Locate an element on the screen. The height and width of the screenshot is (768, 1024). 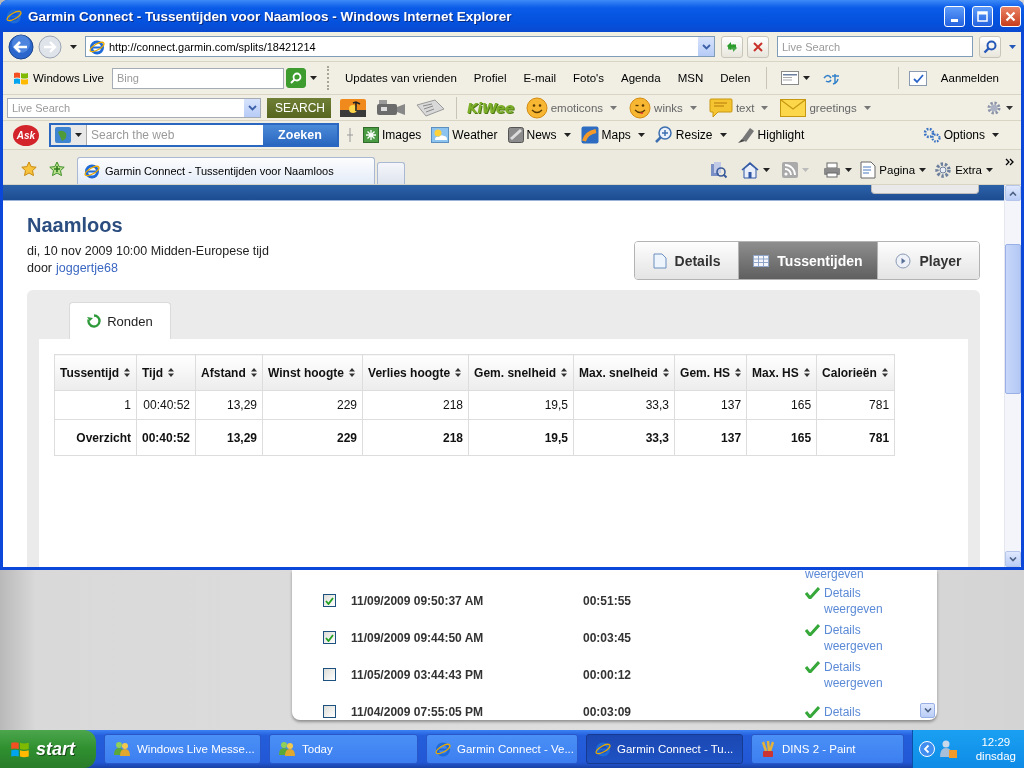
column-header: Calorieën is located at coordinates (855, 372).